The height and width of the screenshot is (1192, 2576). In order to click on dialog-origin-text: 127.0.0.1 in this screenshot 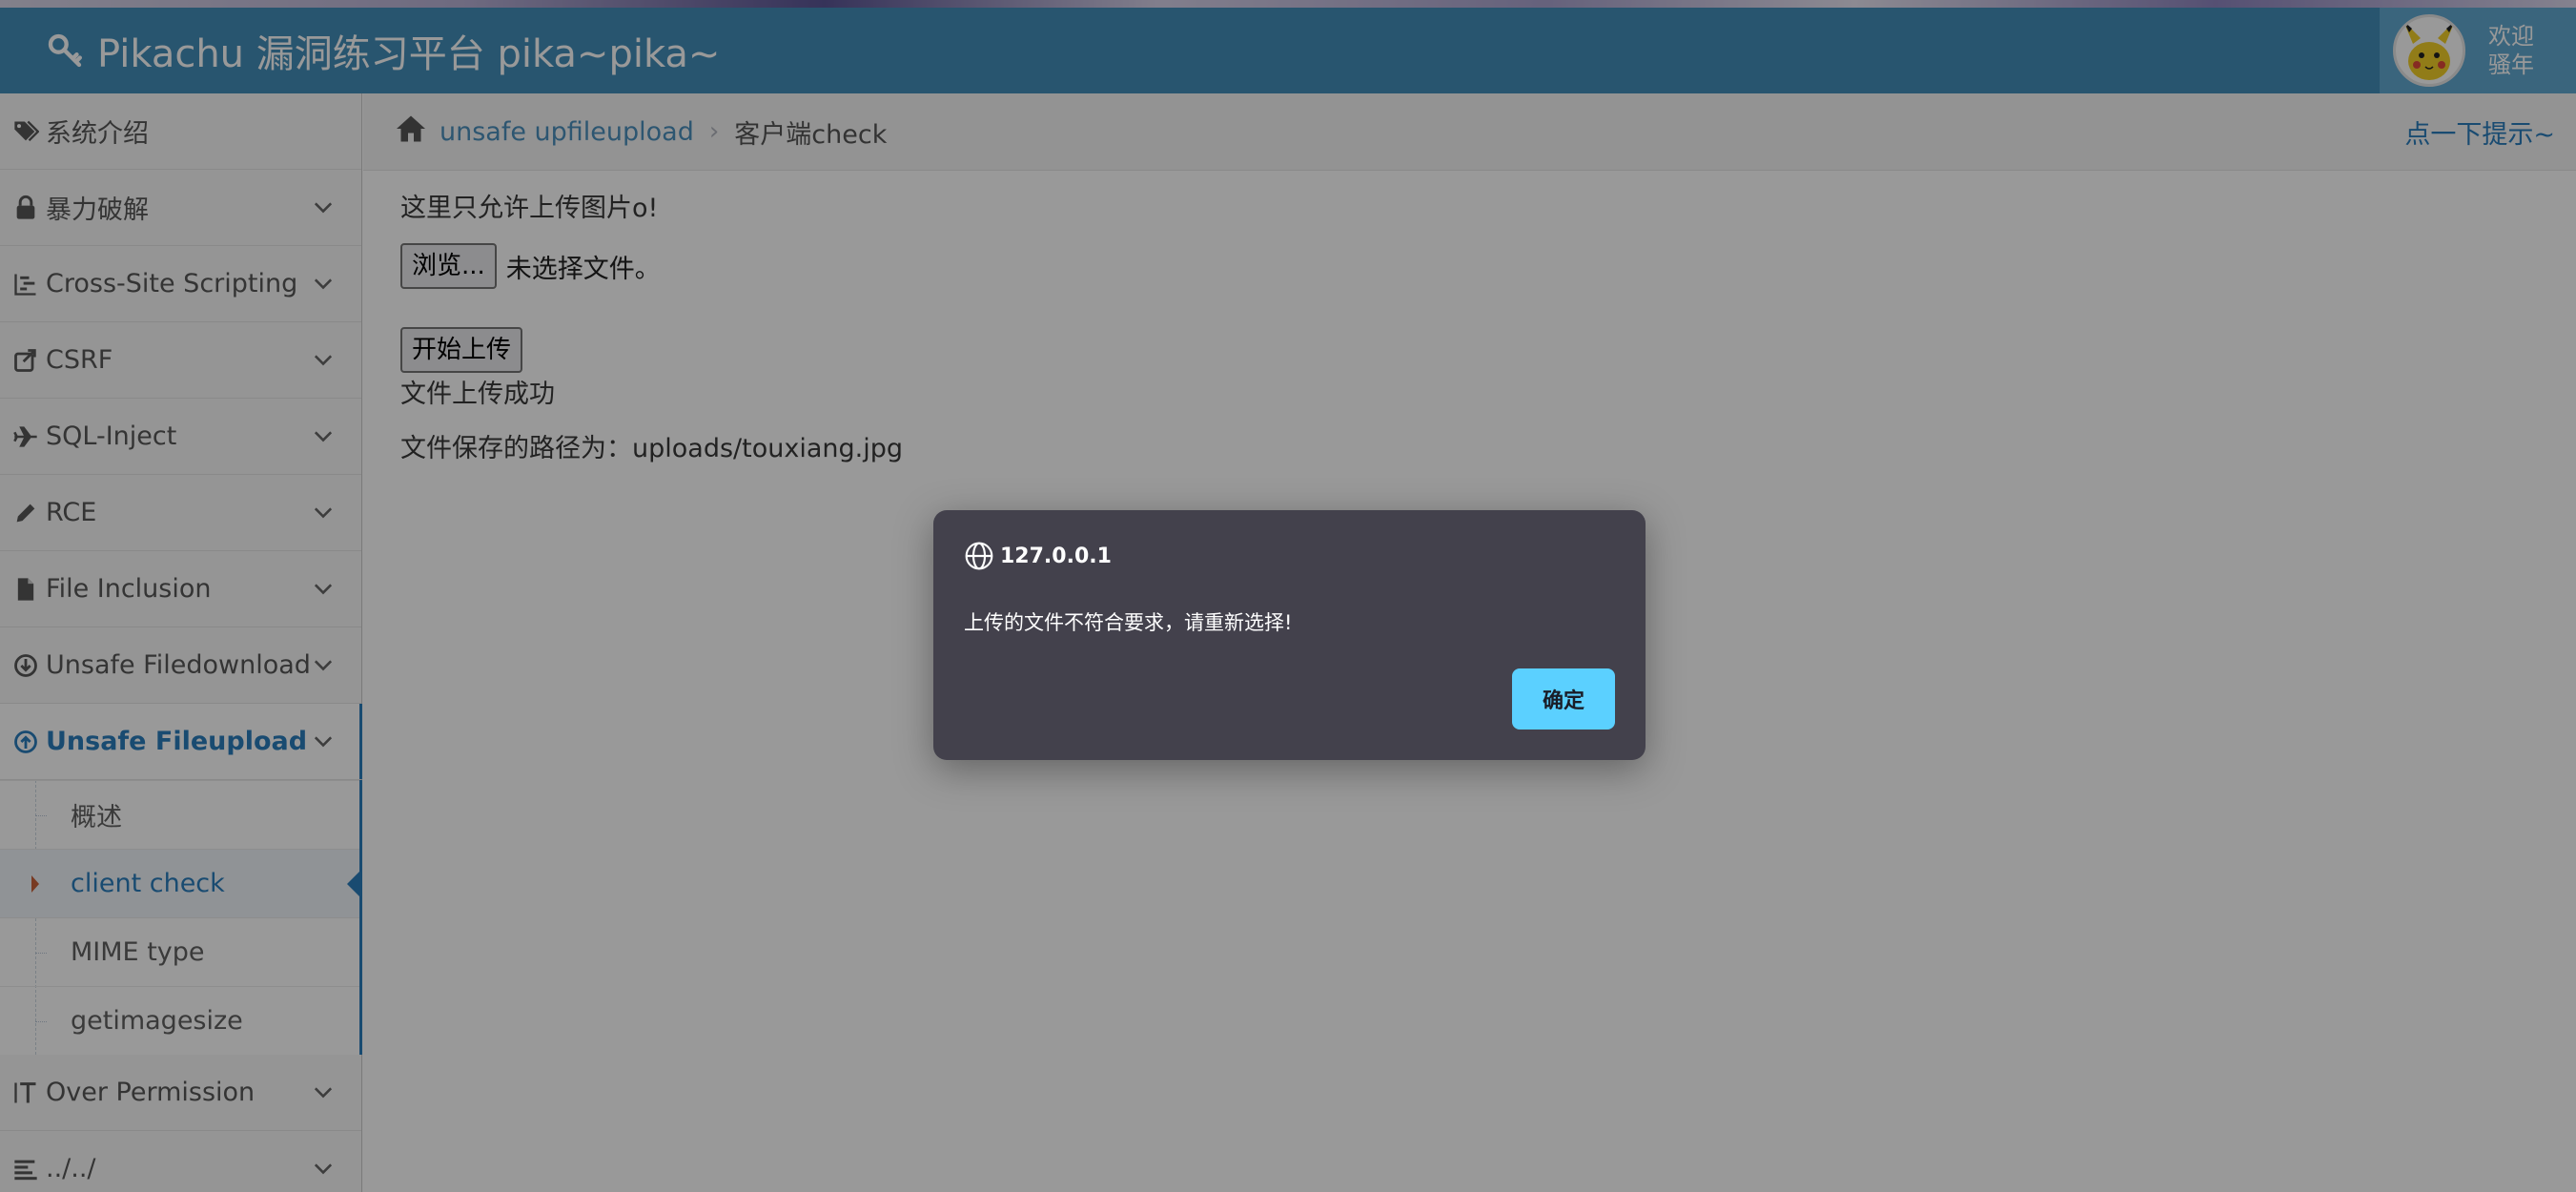, I will do `click(1056, 556)`.